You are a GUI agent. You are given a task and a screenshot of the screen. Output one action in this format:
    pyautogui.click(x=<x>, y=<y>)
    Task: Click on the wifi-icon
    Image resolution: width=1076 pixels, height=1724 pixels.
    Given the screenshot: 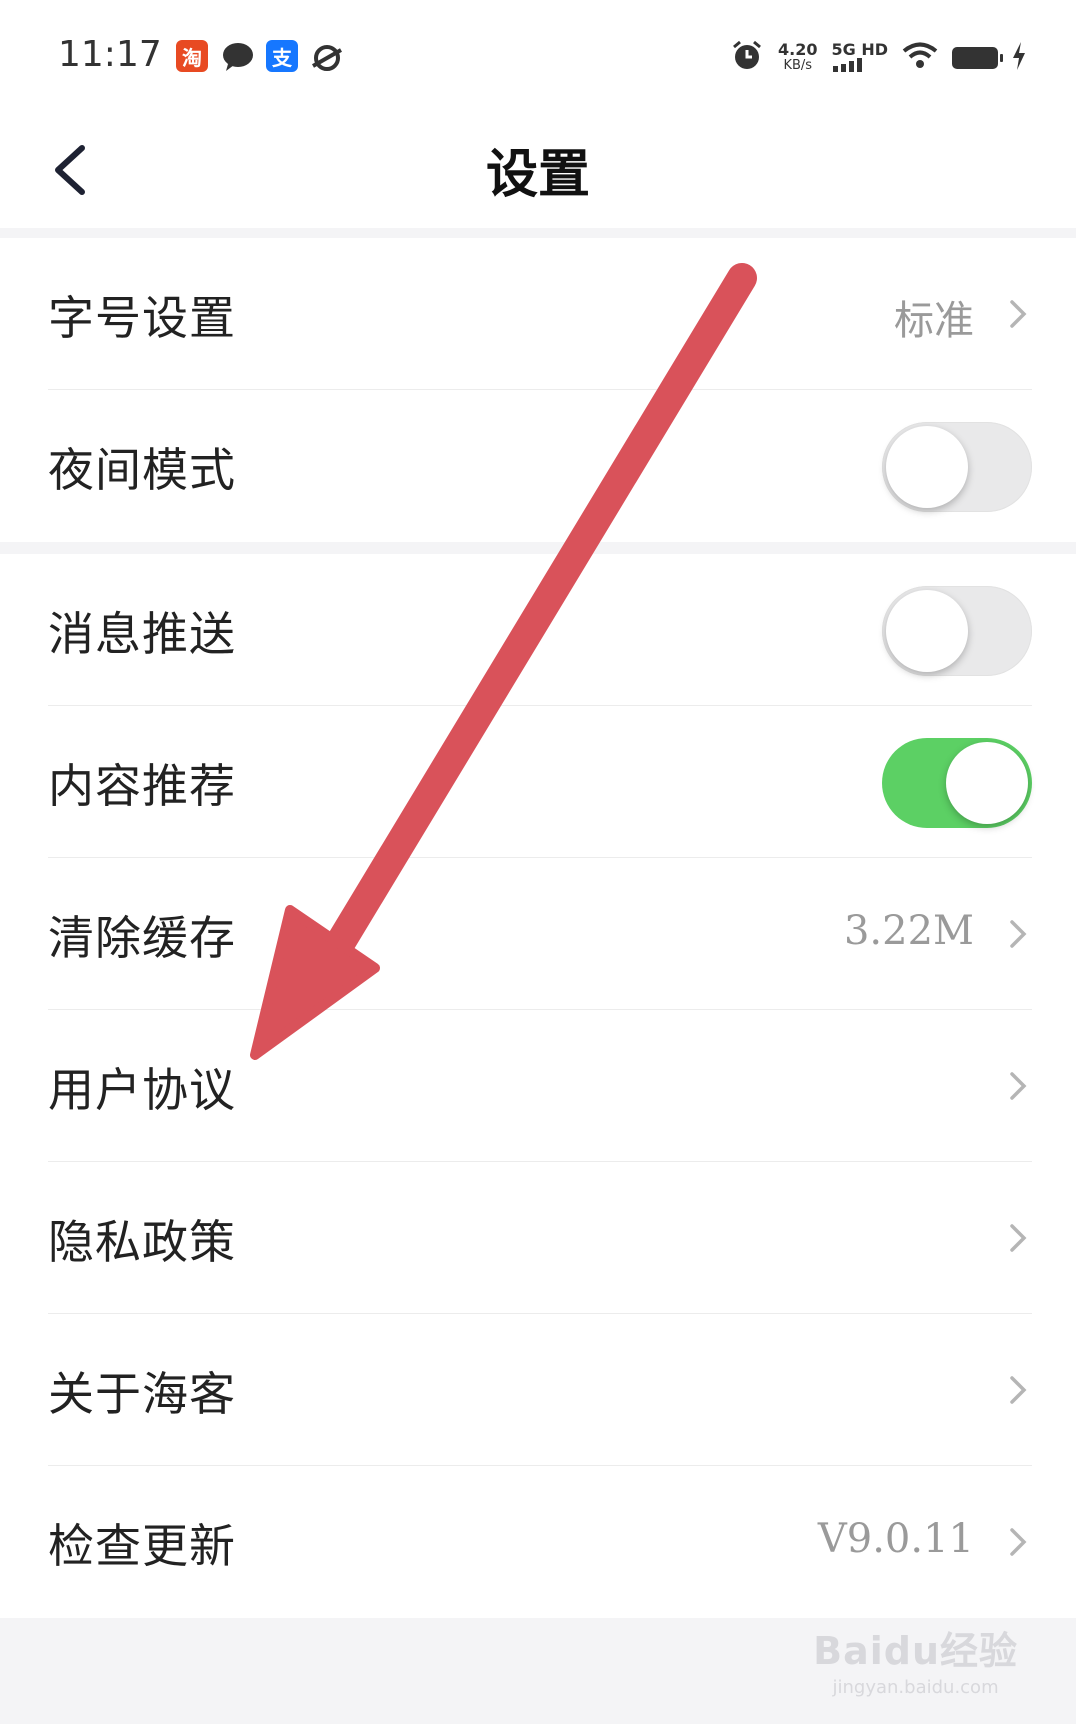 What is the action you would take?
    pyautogui.click(x=920, y=58)
    